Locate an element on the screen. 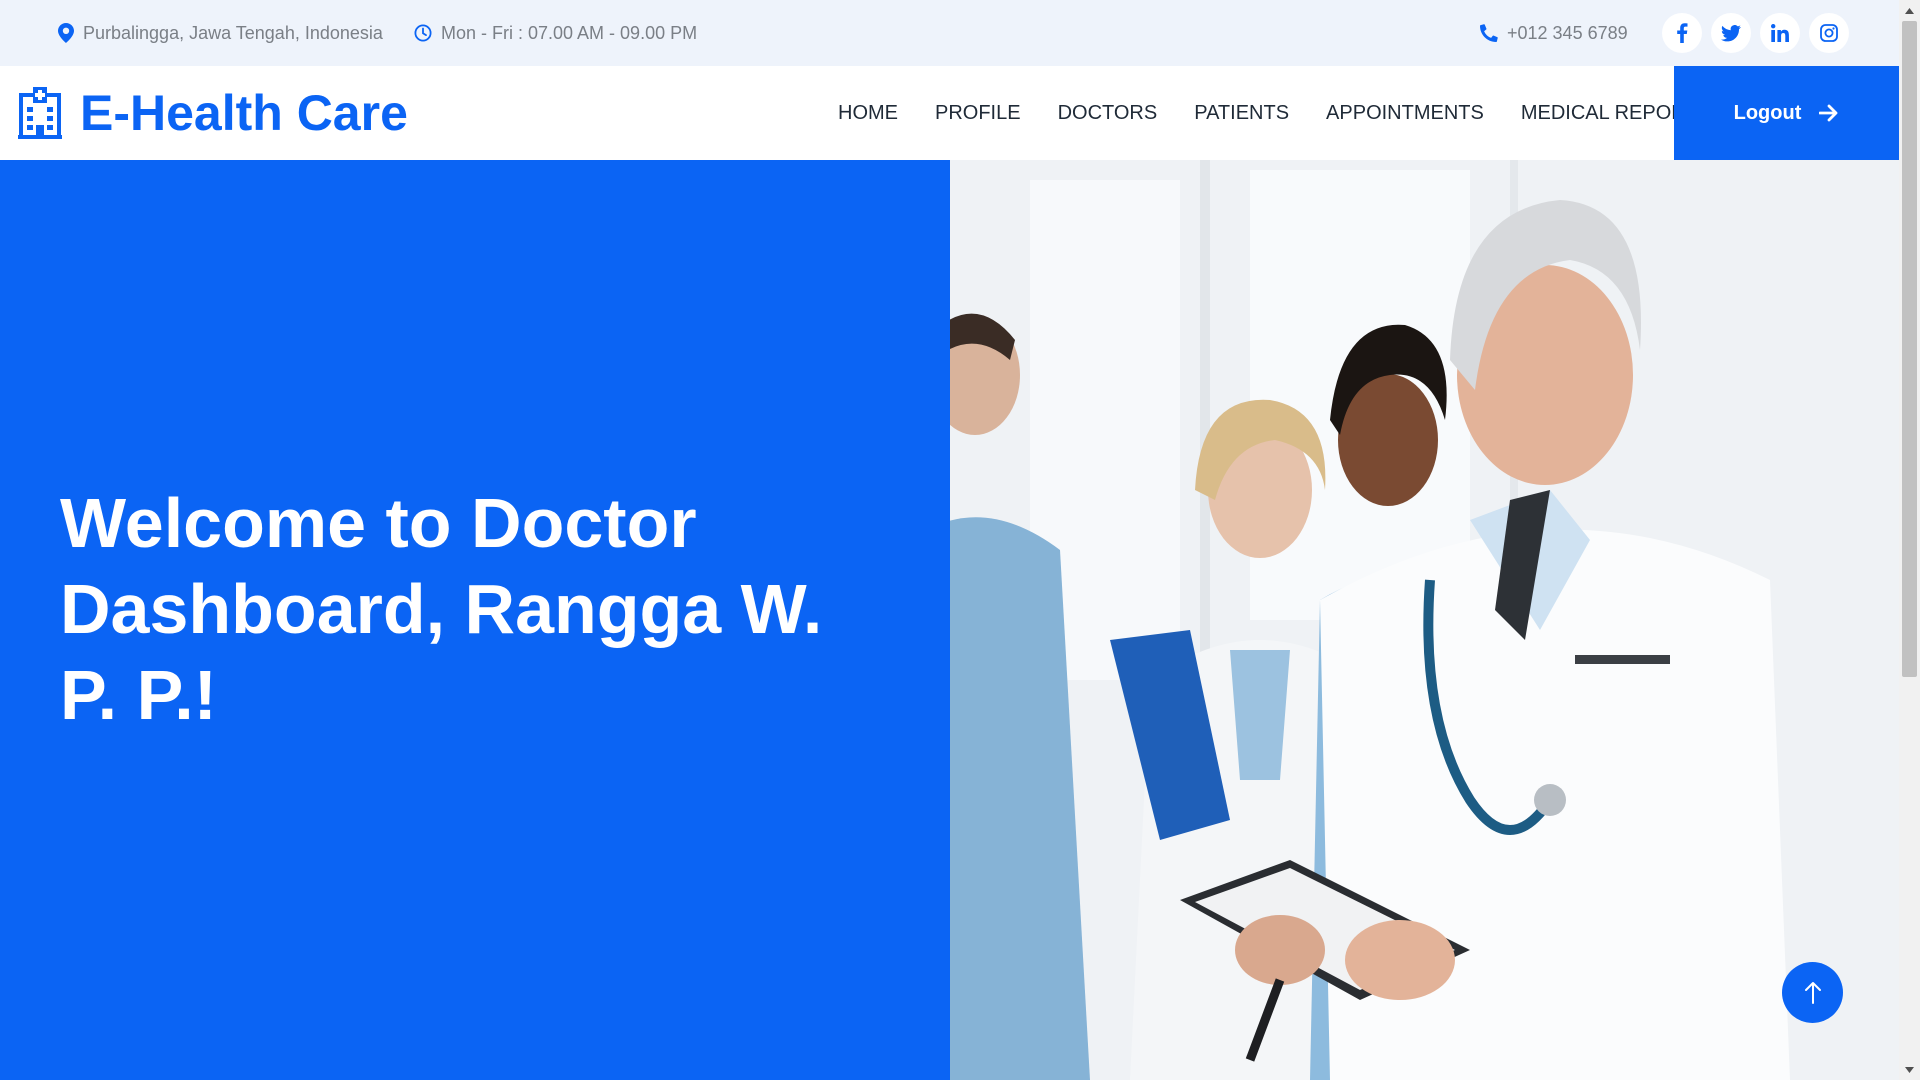  triangle-down-icon is located at coordinates (1909, 1069).